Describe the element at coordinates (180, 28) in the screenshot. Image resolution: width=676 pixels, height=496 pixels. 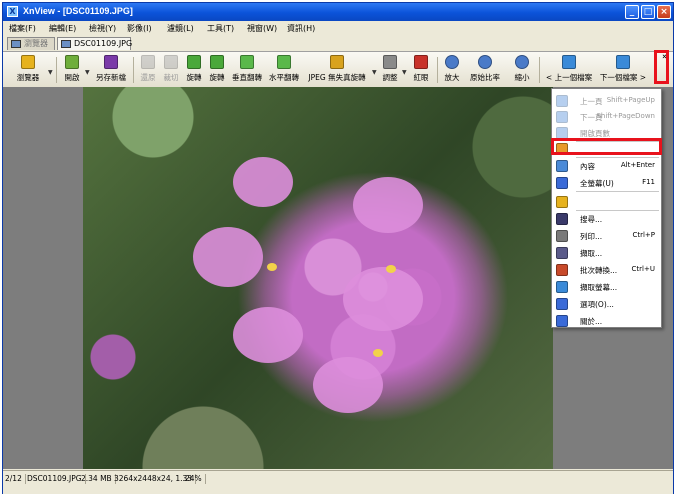
I see `menu-filter: 濾鏡(L)` at that location.